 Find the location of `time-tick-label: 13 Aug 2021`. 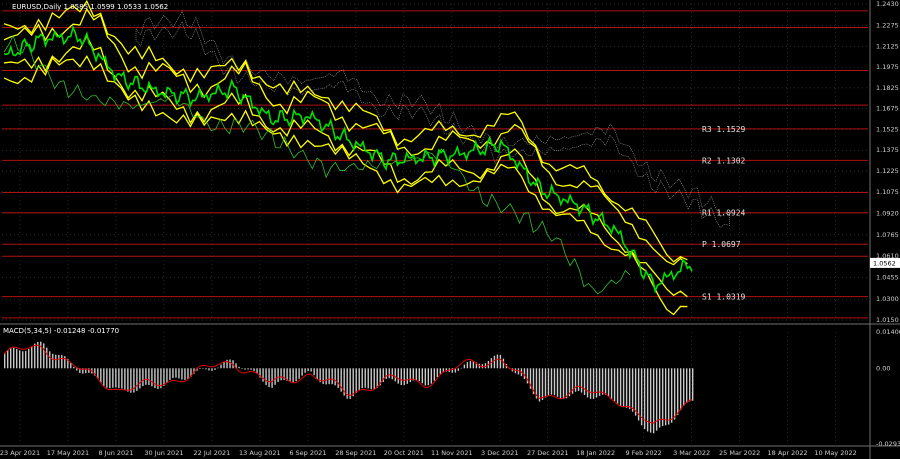

time-tick-label: 13 Aug 2021 is located at coordinates (260, 453).